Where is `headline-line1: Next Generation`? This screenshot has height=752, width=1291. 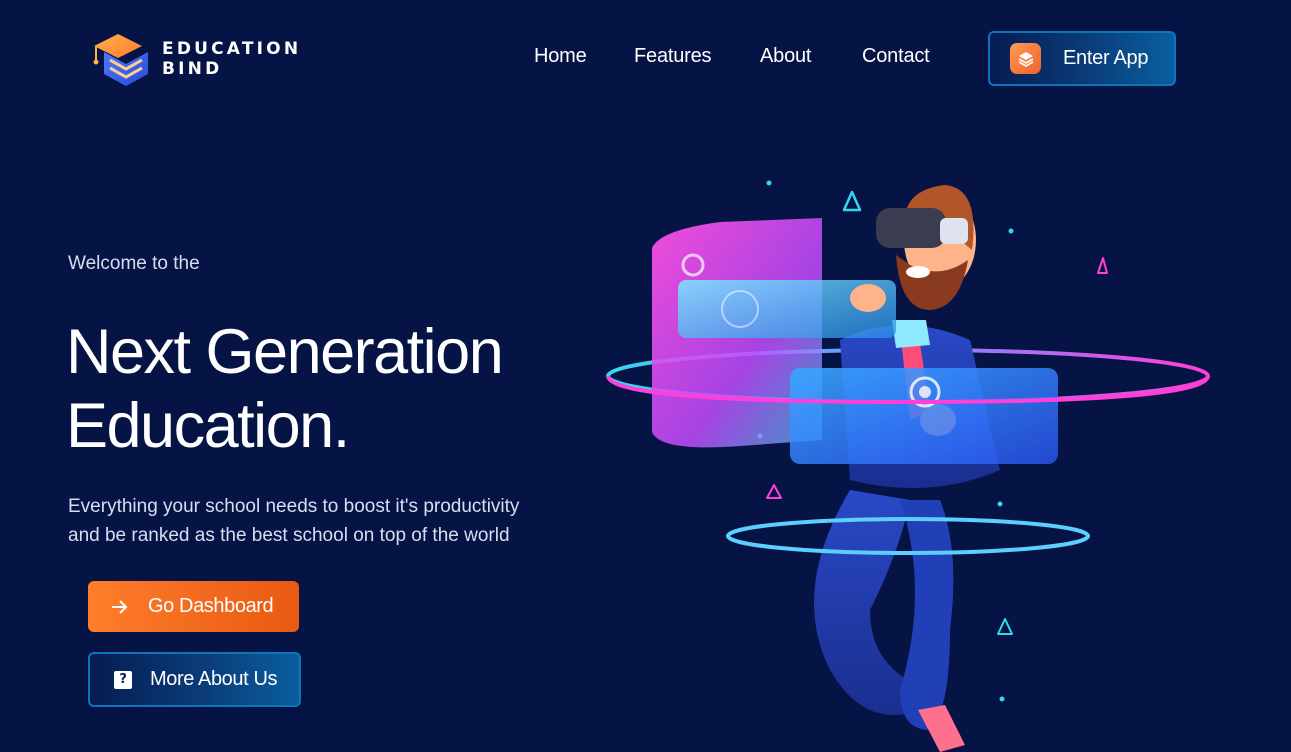
headline-line1: Next Generation is located at coordinates (285, 352).